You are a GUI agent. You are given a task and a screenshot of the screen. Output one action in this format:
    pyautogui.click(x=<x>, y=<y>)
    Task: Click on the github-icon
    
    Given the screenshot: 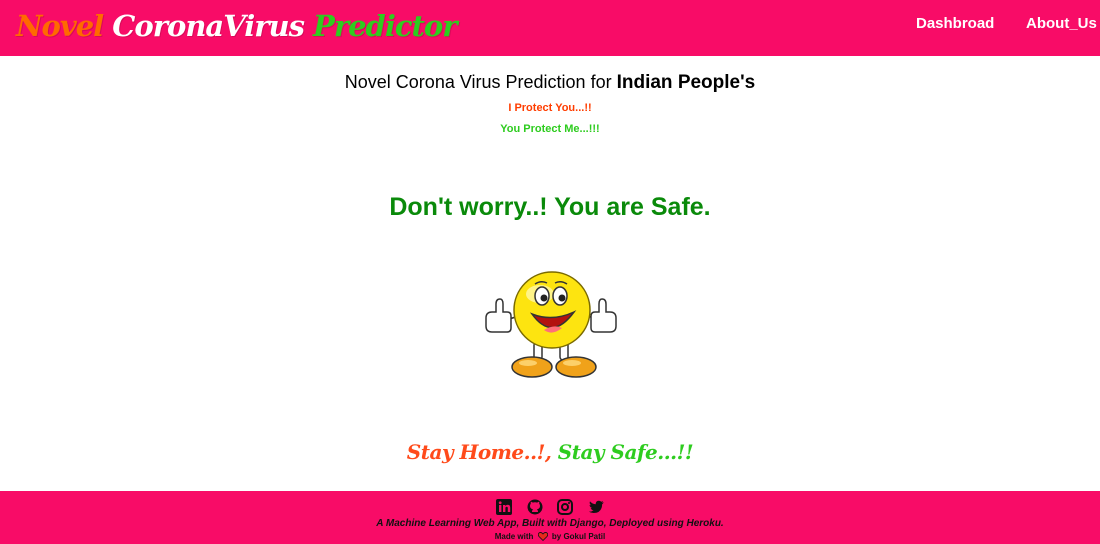 What is the action you would take?
    pyautogui.click(x=535, y=507)
    